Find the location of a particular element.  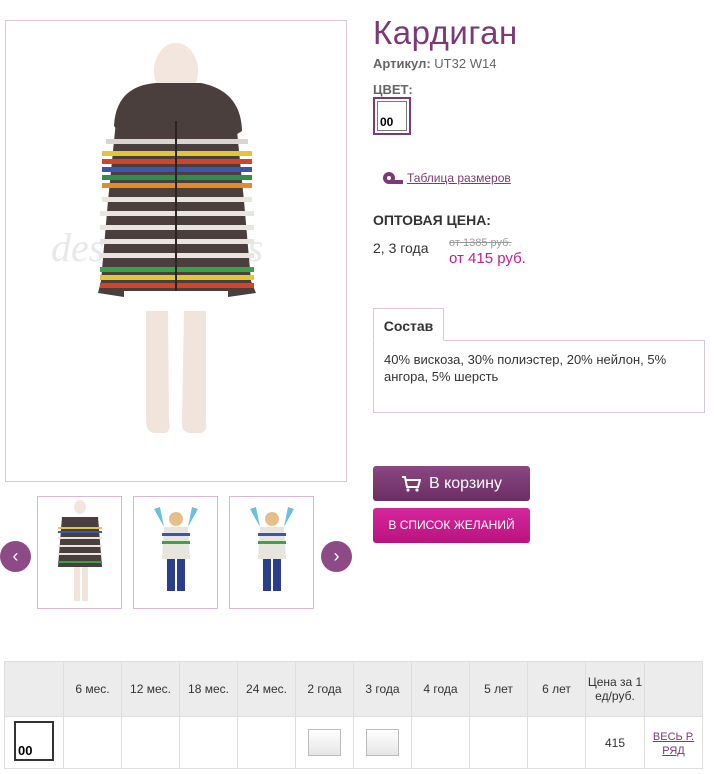

size-header: 5 лет is located at coordinates (498, 689).